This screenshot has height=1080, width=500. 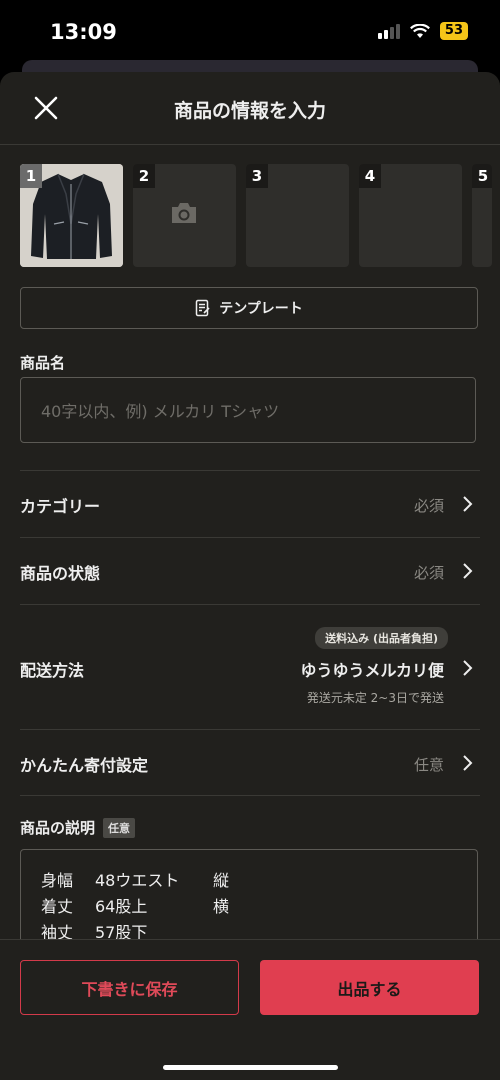 What do you see at coordinates (249, 881) in the screenshot?
I see `description-line: 身幅 48ウエスト 縦` at bounding box center [249, 881].